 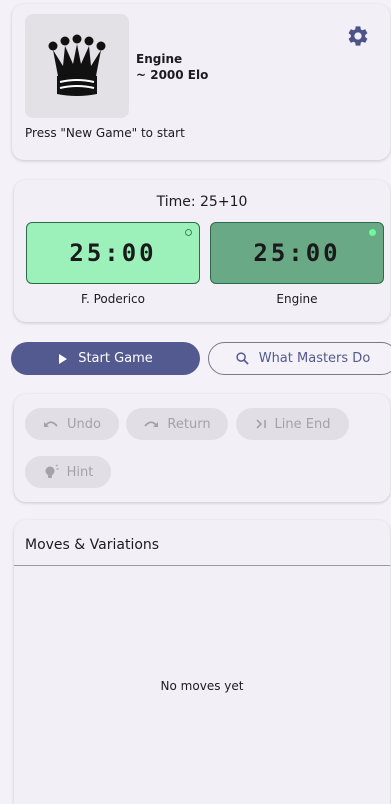 I want to click on start-game-button: Start Game, so click(x=105, y=358).